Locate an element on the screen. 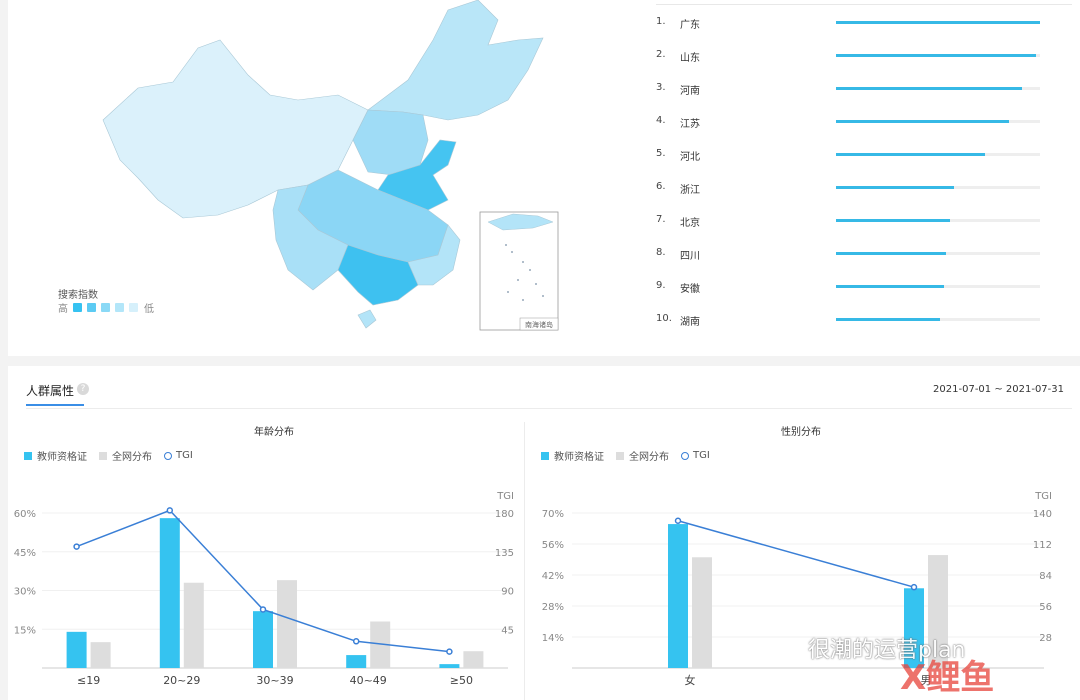 The width and height of the screenshot is (1080, 700). y-tick-label: 45% is located at coordinates (25, 553).